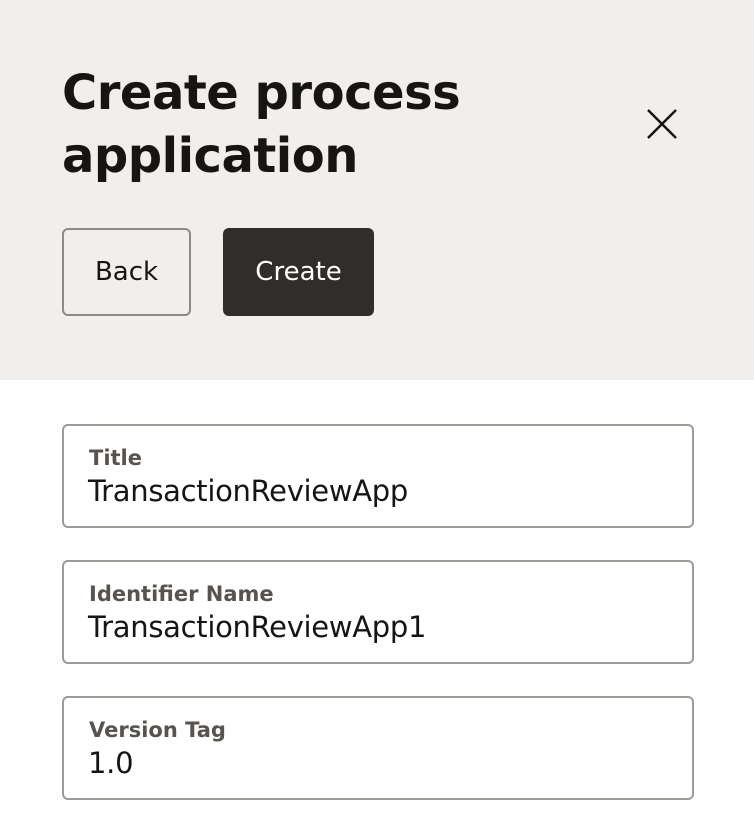 The image size is (754, 814). I want to click on close-button, so click(662, 124).